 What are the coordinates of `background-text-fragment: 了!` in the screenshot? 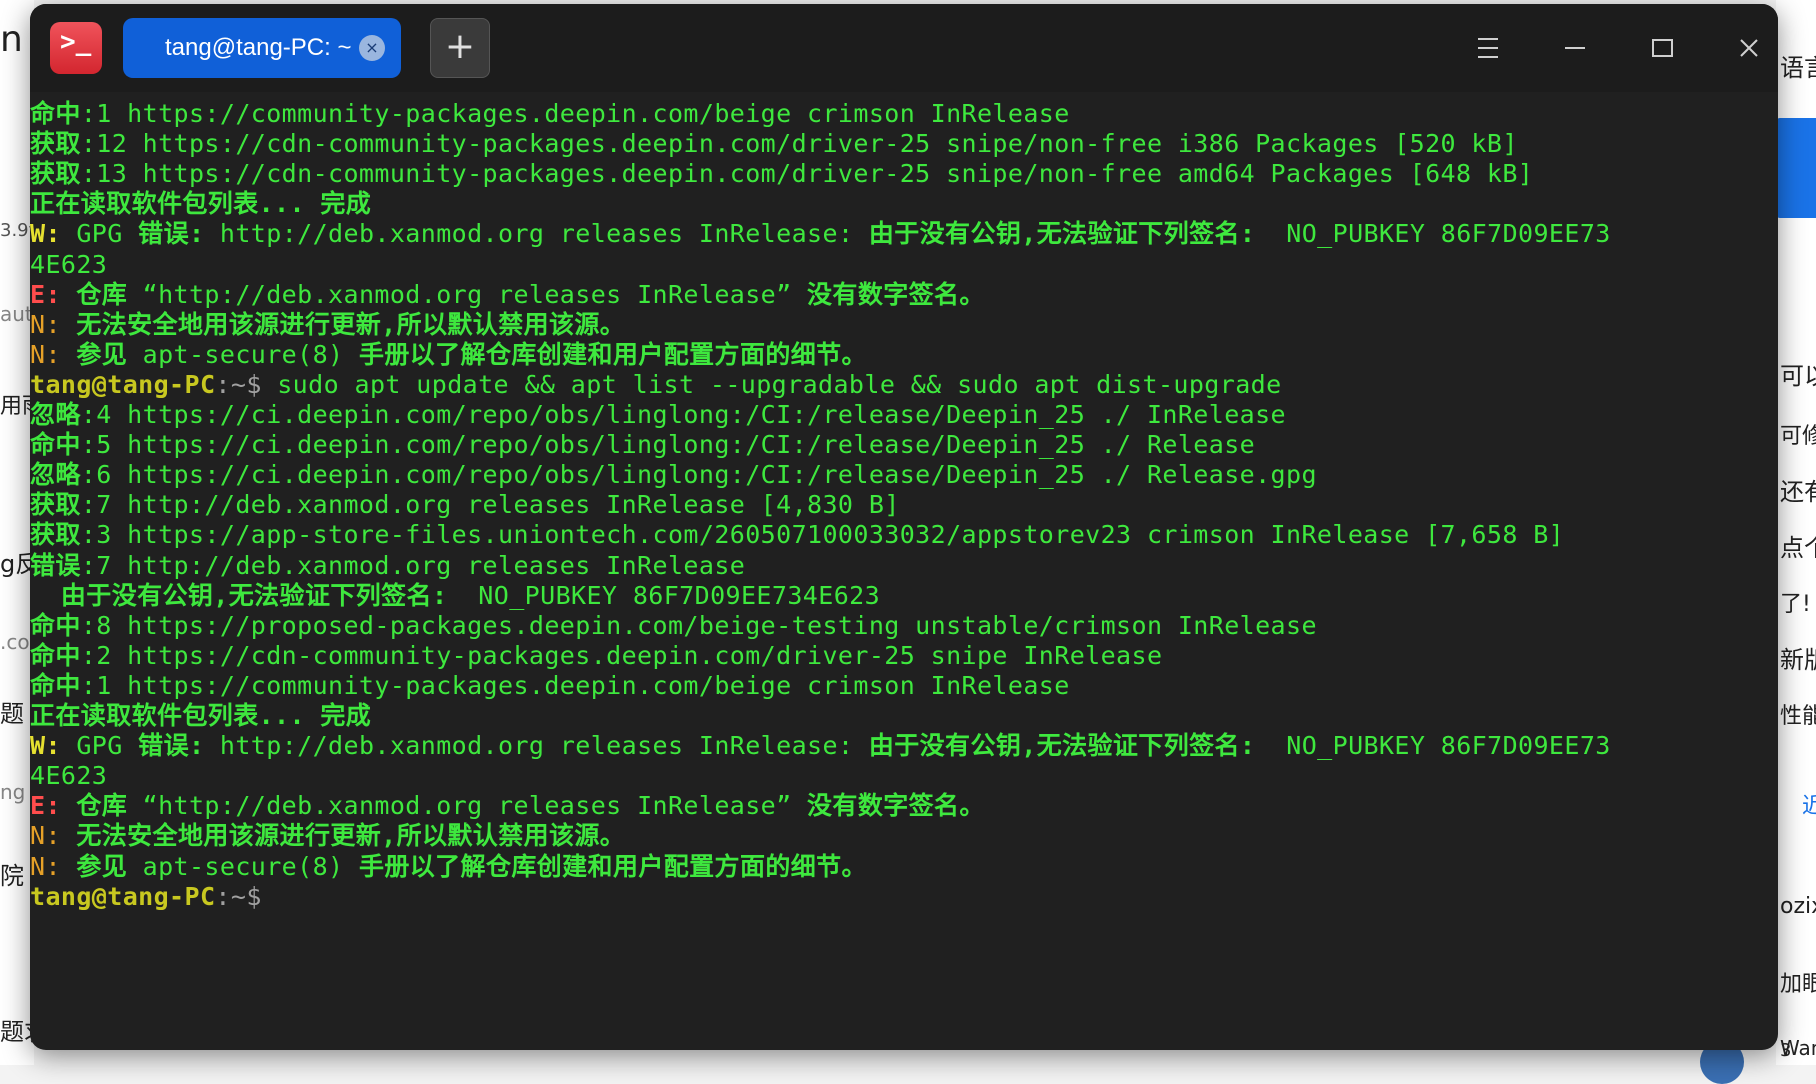 It's located at (1795, 604).